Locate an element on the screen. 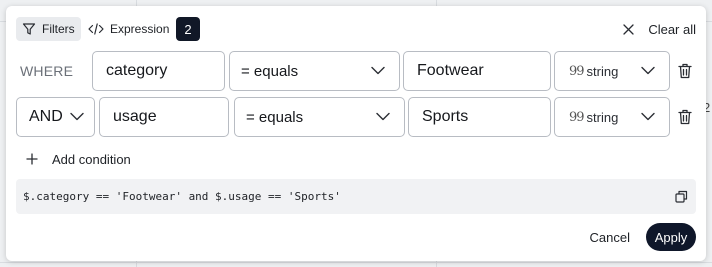 The height and width of the screenshot is (267, 712). value-input: Footwear is located at coordinates (477, 71).